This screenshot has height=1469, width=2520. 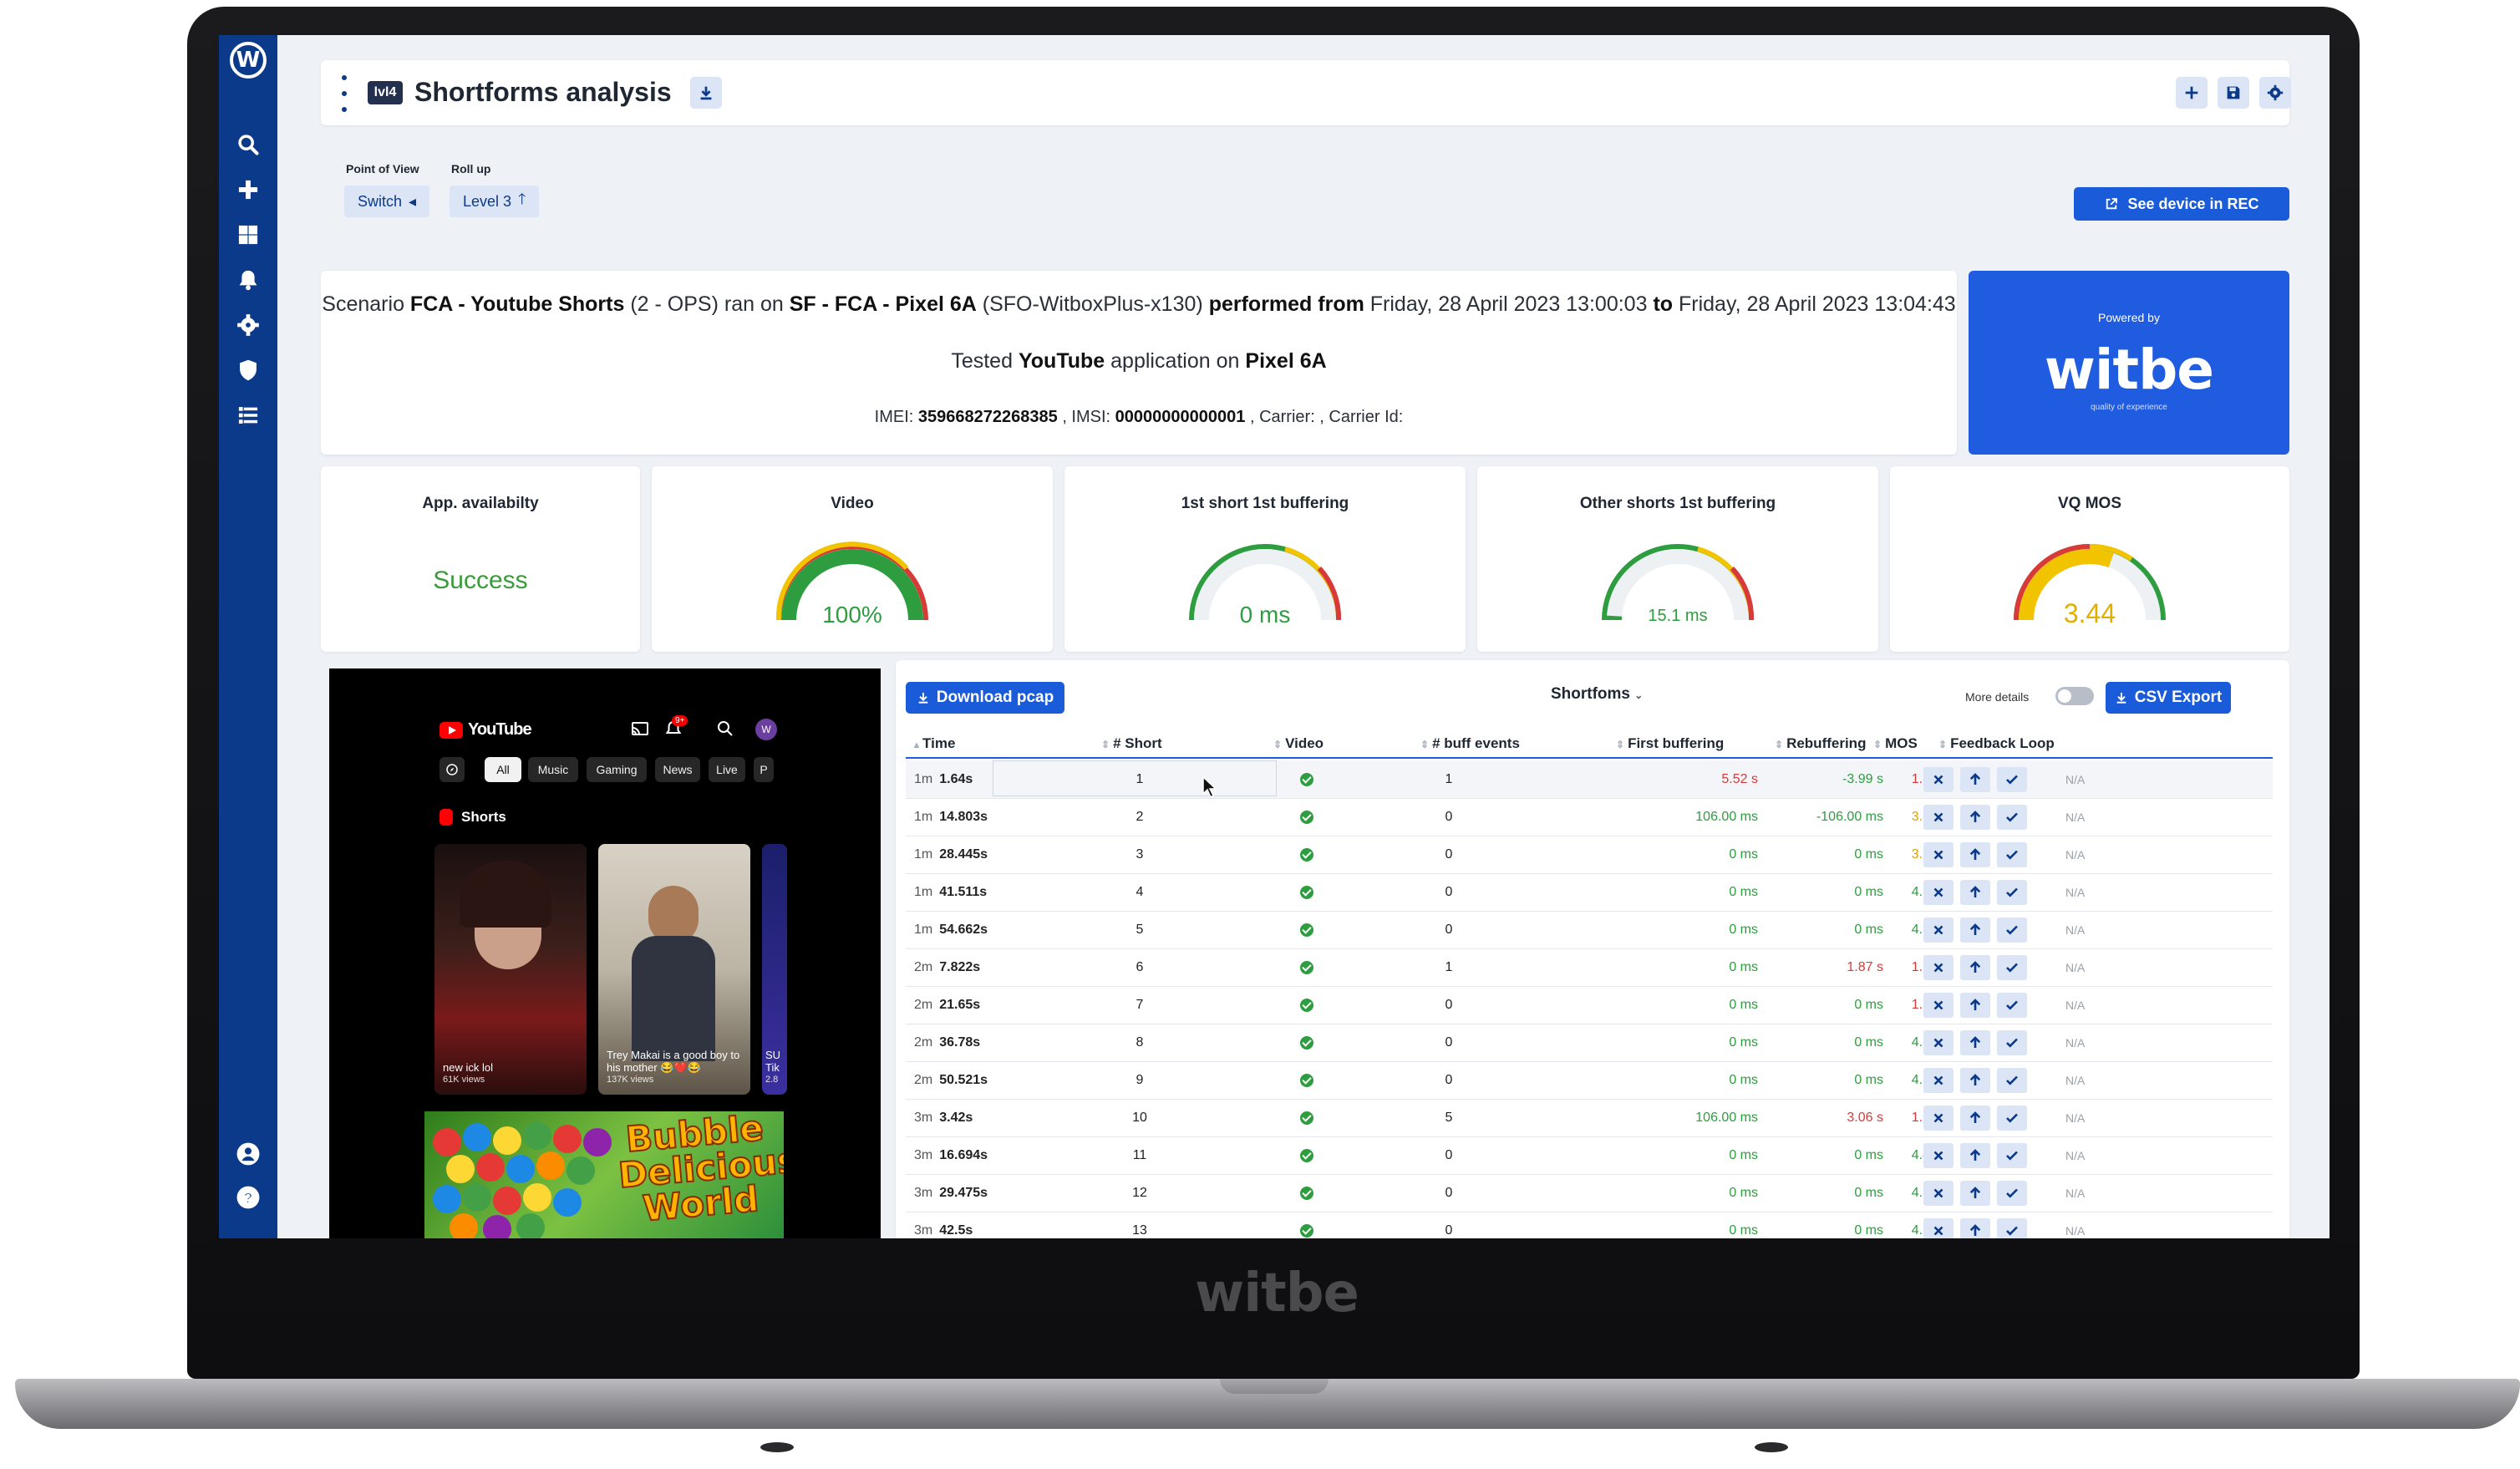 What do you see at coordinates (774, 970) in the screenshot?
I see `short-thumbnail: SU Tik 2.8` at bounding box center [774, 970].